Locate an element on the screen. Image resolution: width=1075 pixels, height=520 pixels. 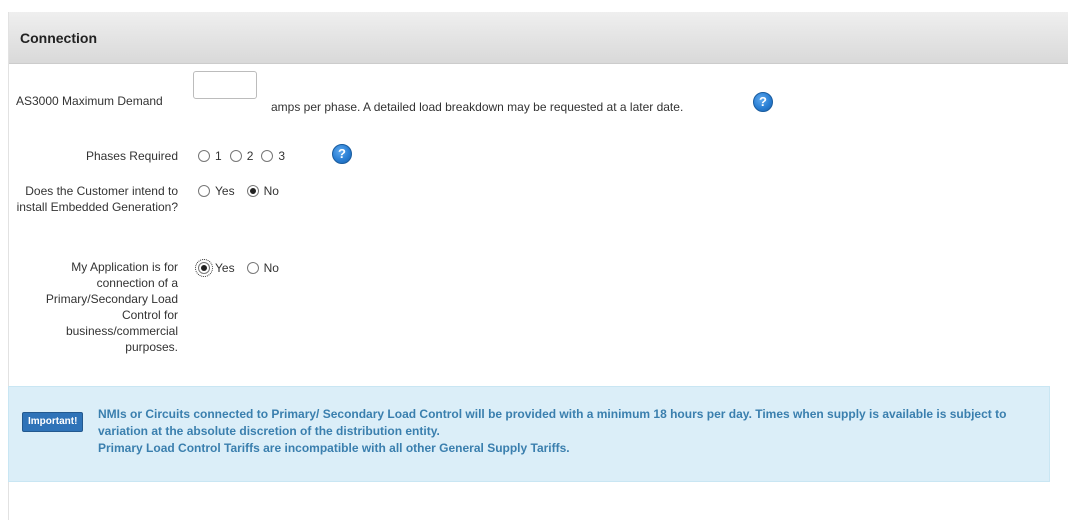
load-control-yes-label: Yes is located at coordinates (225, 268).